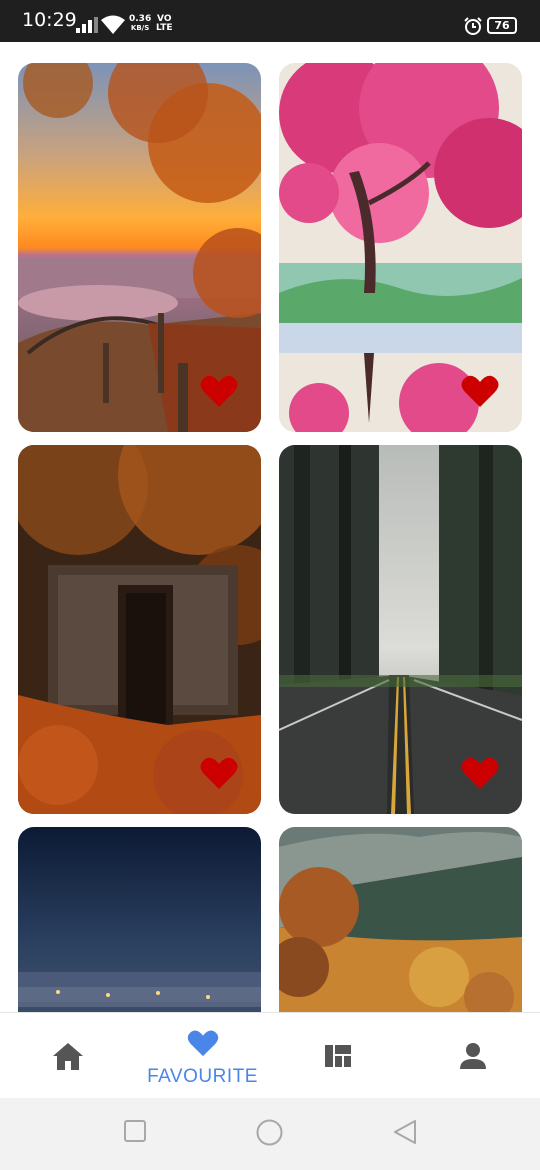 The height and width of the screenshot is (1170, 540). Describe the element at coordinates (473, 26) in the screenshot. I see `alarm-icon` at that location.